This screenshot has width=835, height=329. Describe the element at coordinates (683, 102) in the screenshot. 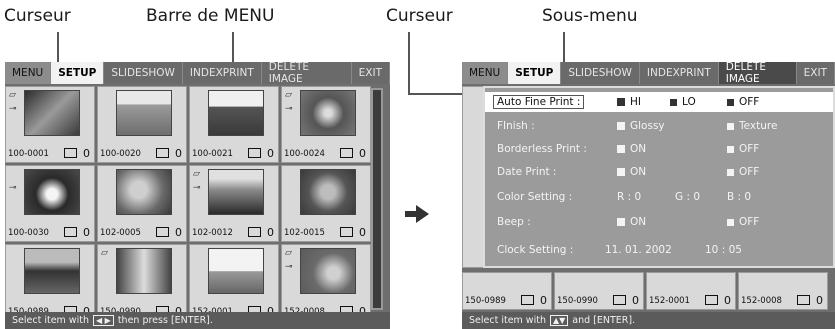

I see `option-lo: LO` at that location.